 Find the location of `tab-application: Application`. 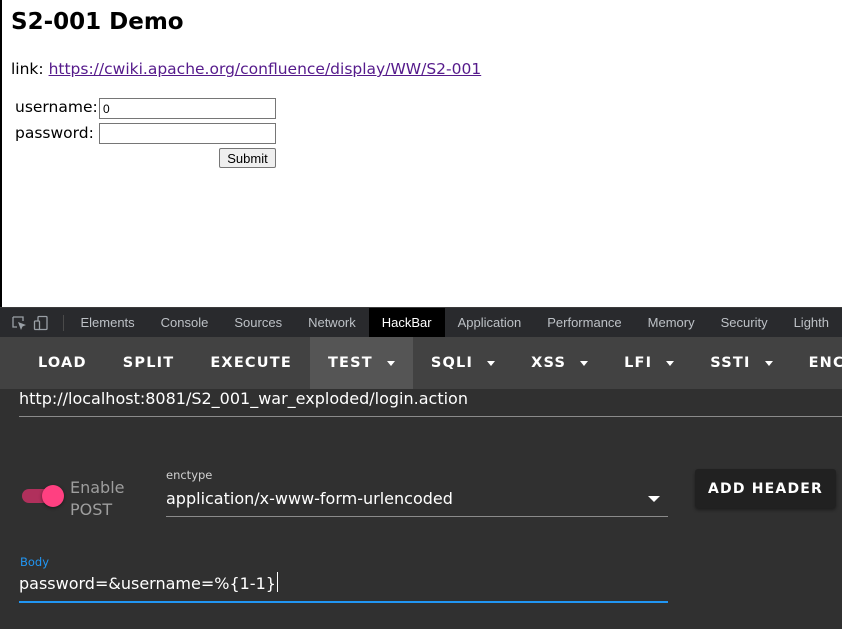

tab-application: Application is located at coordinates (490, 323).